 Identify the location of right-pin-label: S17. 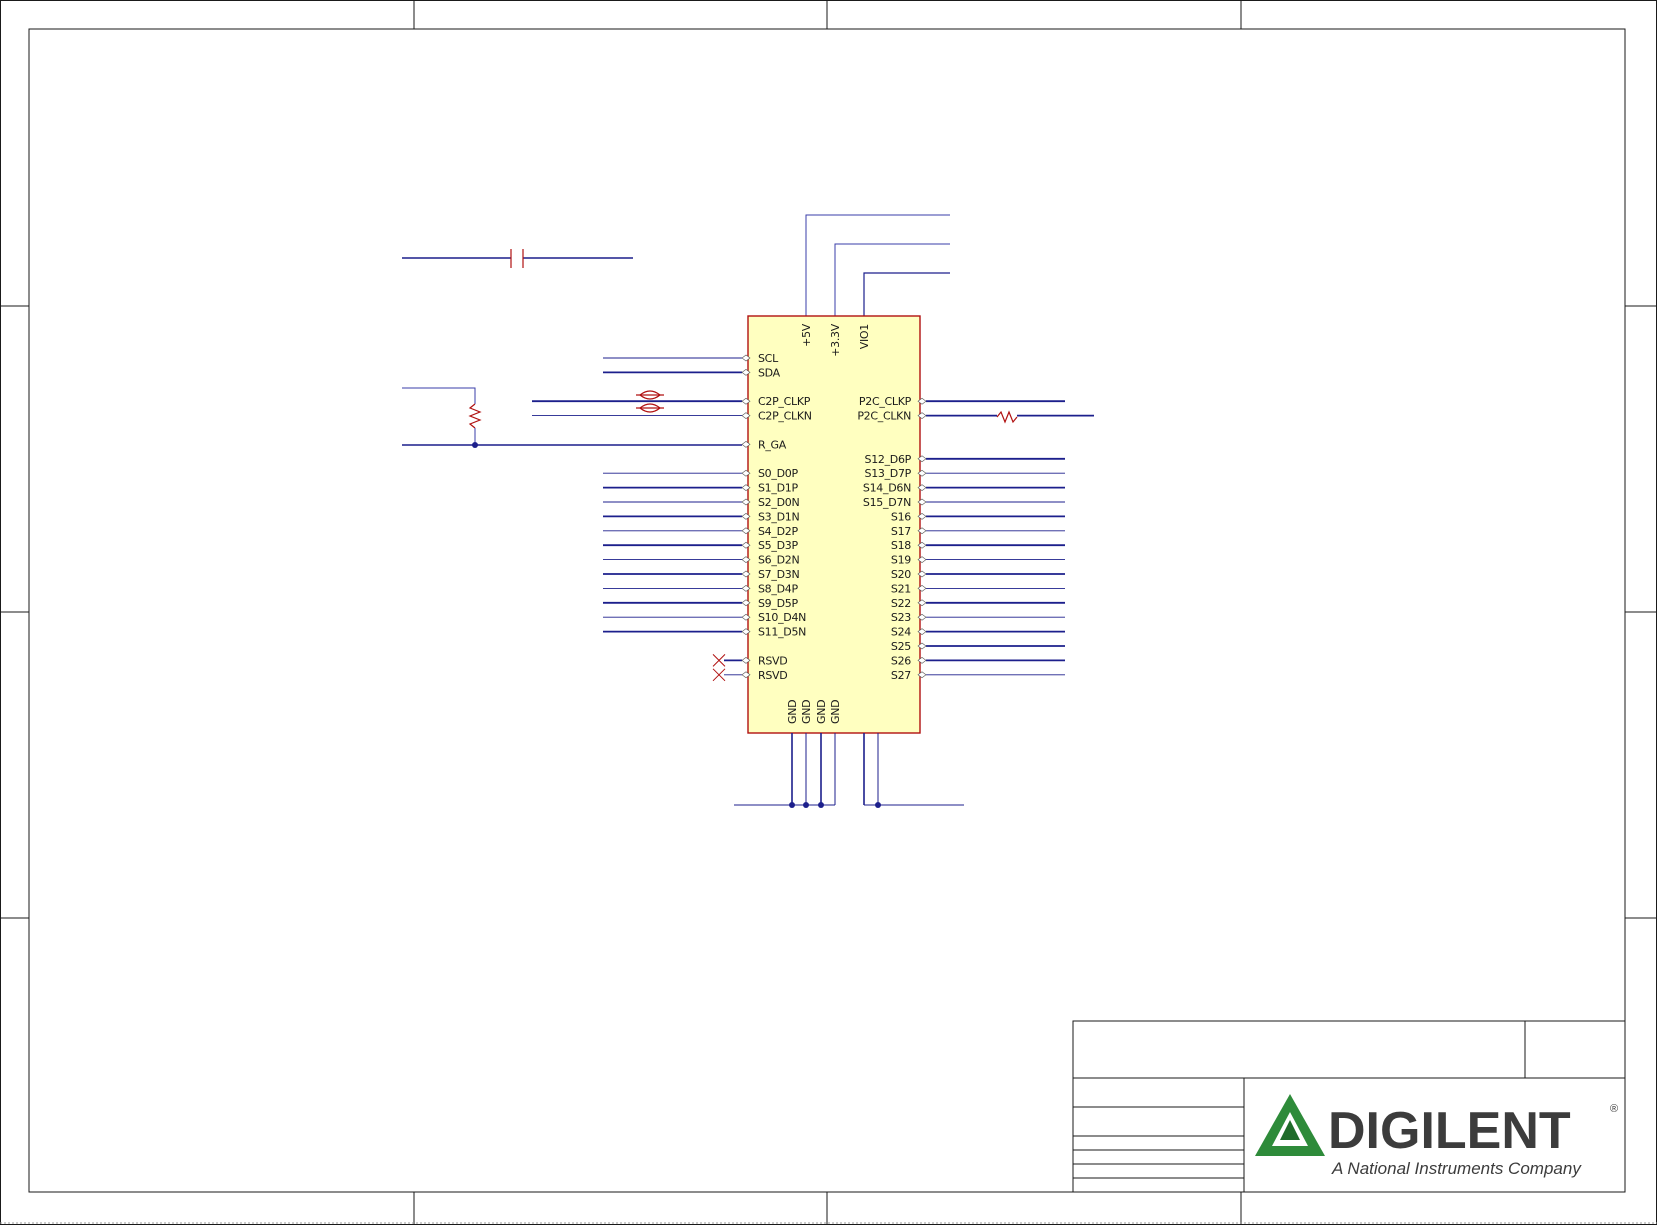
(901, 531).